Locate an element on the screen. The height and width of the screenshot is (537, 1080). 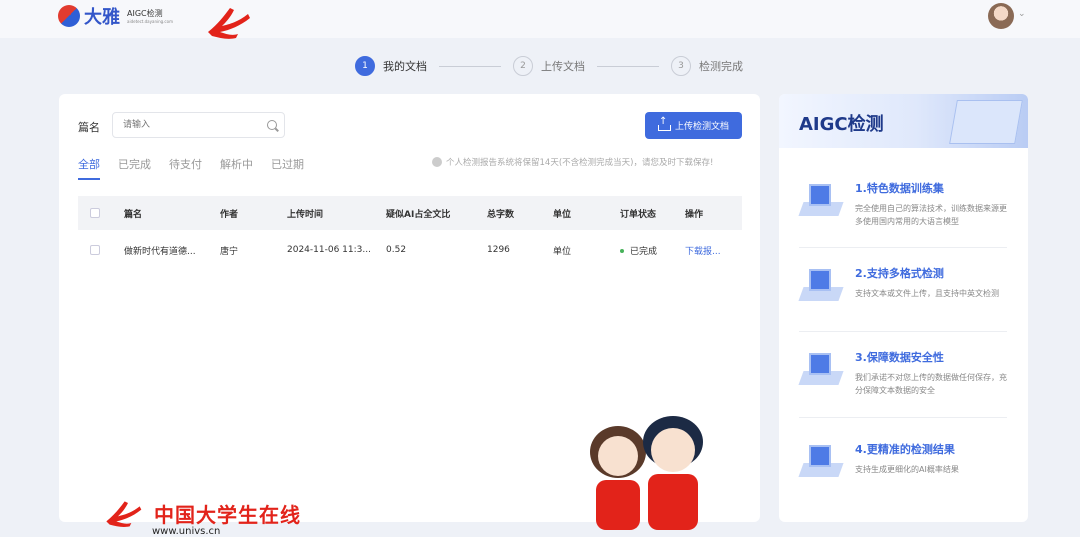
tab-parsing: 解析中 is located at coordinates (236, 168).